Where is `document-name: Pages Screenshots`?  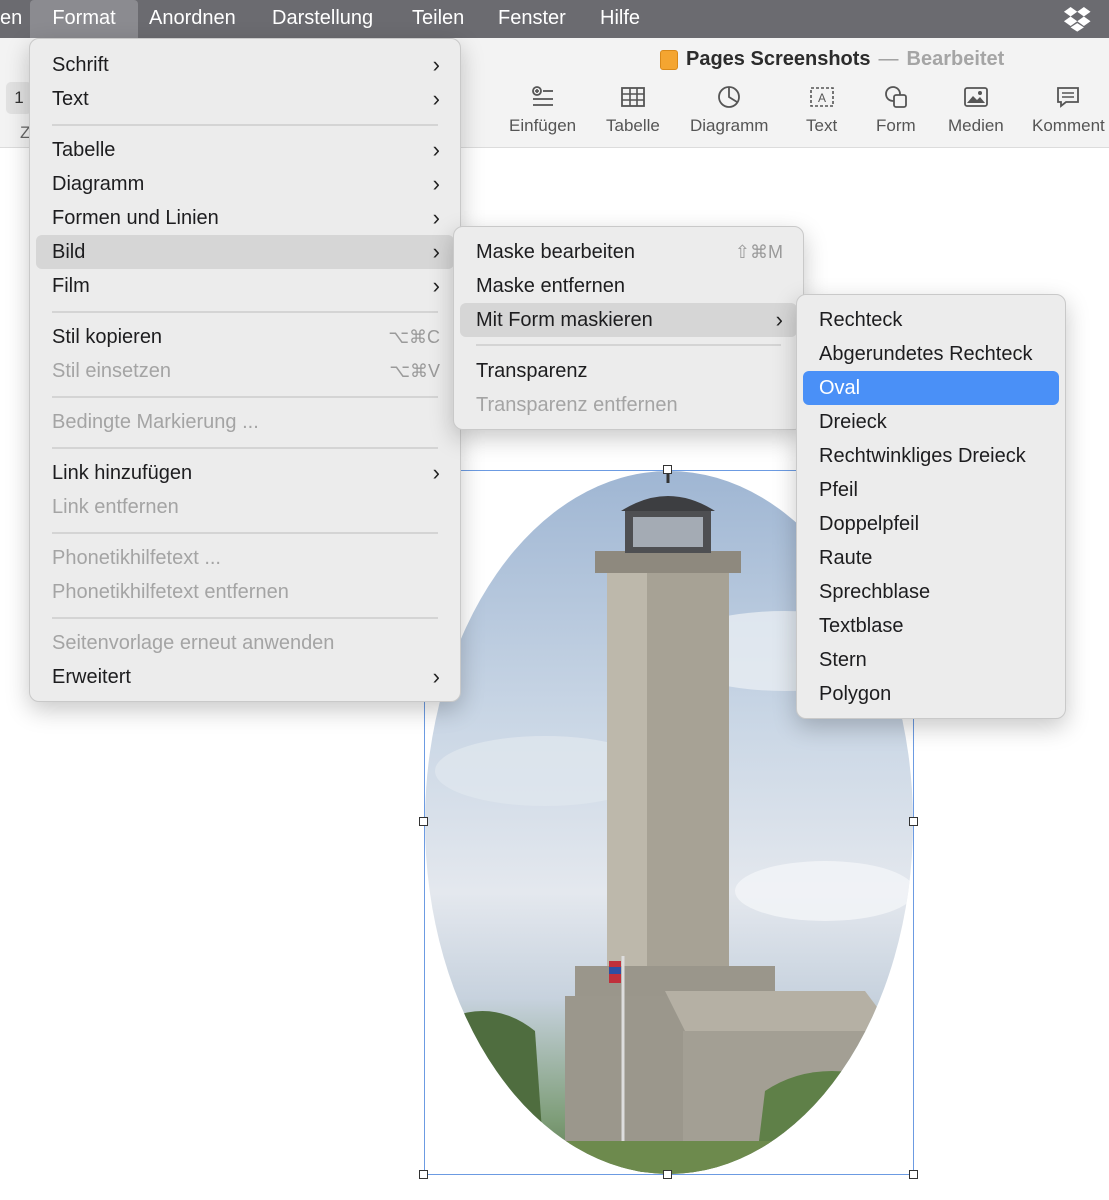 document-name: Pages Screenshots is located at coordinates (778, 59).